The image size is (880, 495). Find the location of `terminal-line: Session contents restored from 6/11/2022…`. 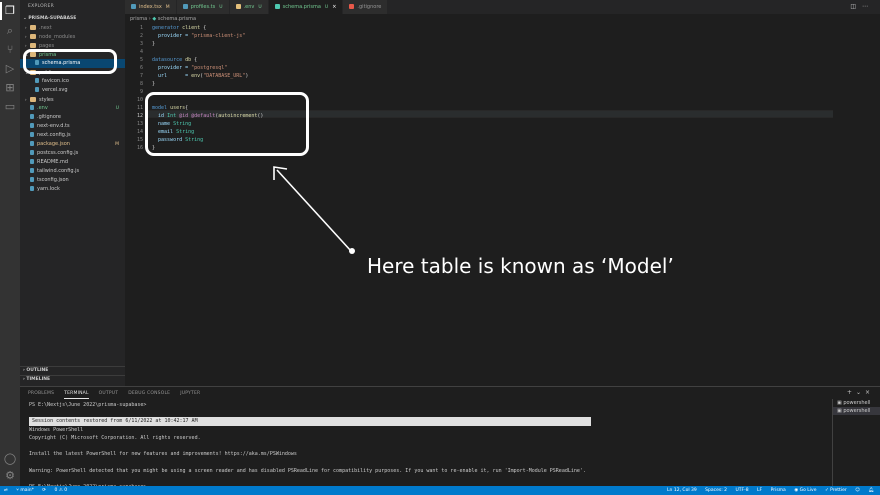

terminal-line: Session contents restored from 6/11/2022… is located at coordinates (310, 421).